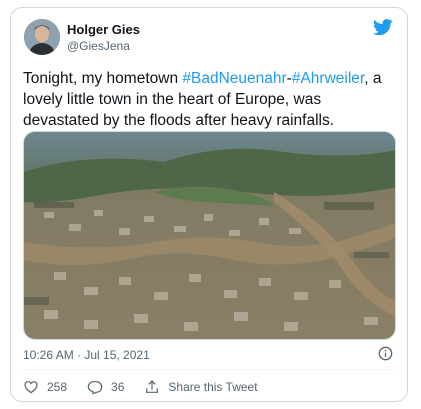  Describe the element at coordinates (45, 387) in the screenshot. I see `like-button: 258` at that location.